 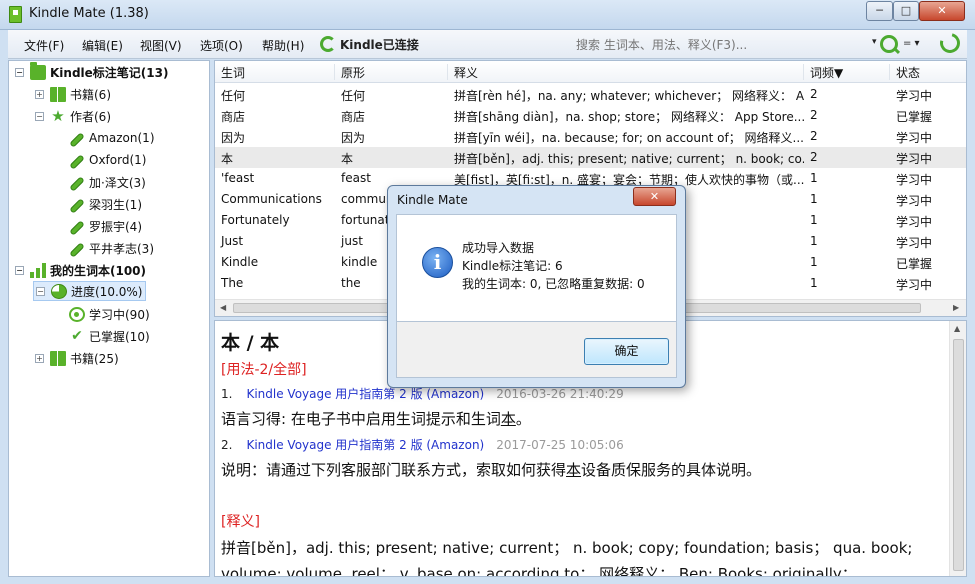 What do you see at coordinates (487, 15) in the screenshot?
I see `title-bar: Kindle Mate (1.38) ─ □ ✕` at bounding box center [487, 15].